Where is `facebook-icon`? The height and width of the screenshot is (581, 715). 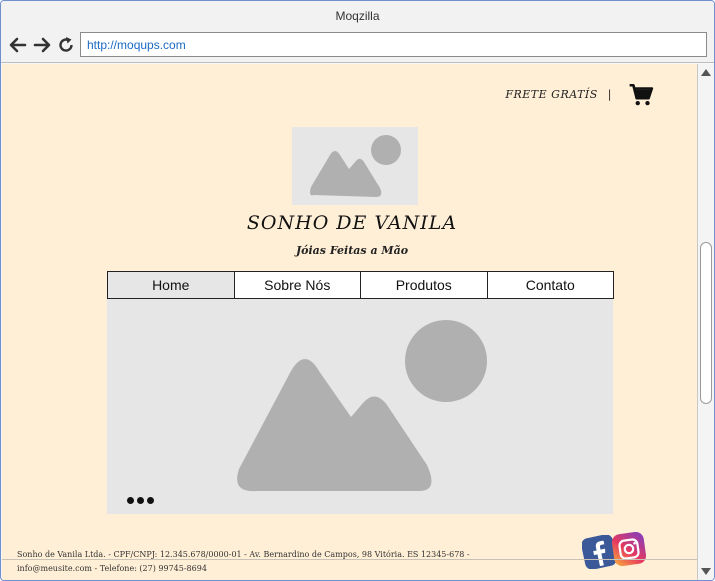 facebook-icon is located at coordinates (599, 552).